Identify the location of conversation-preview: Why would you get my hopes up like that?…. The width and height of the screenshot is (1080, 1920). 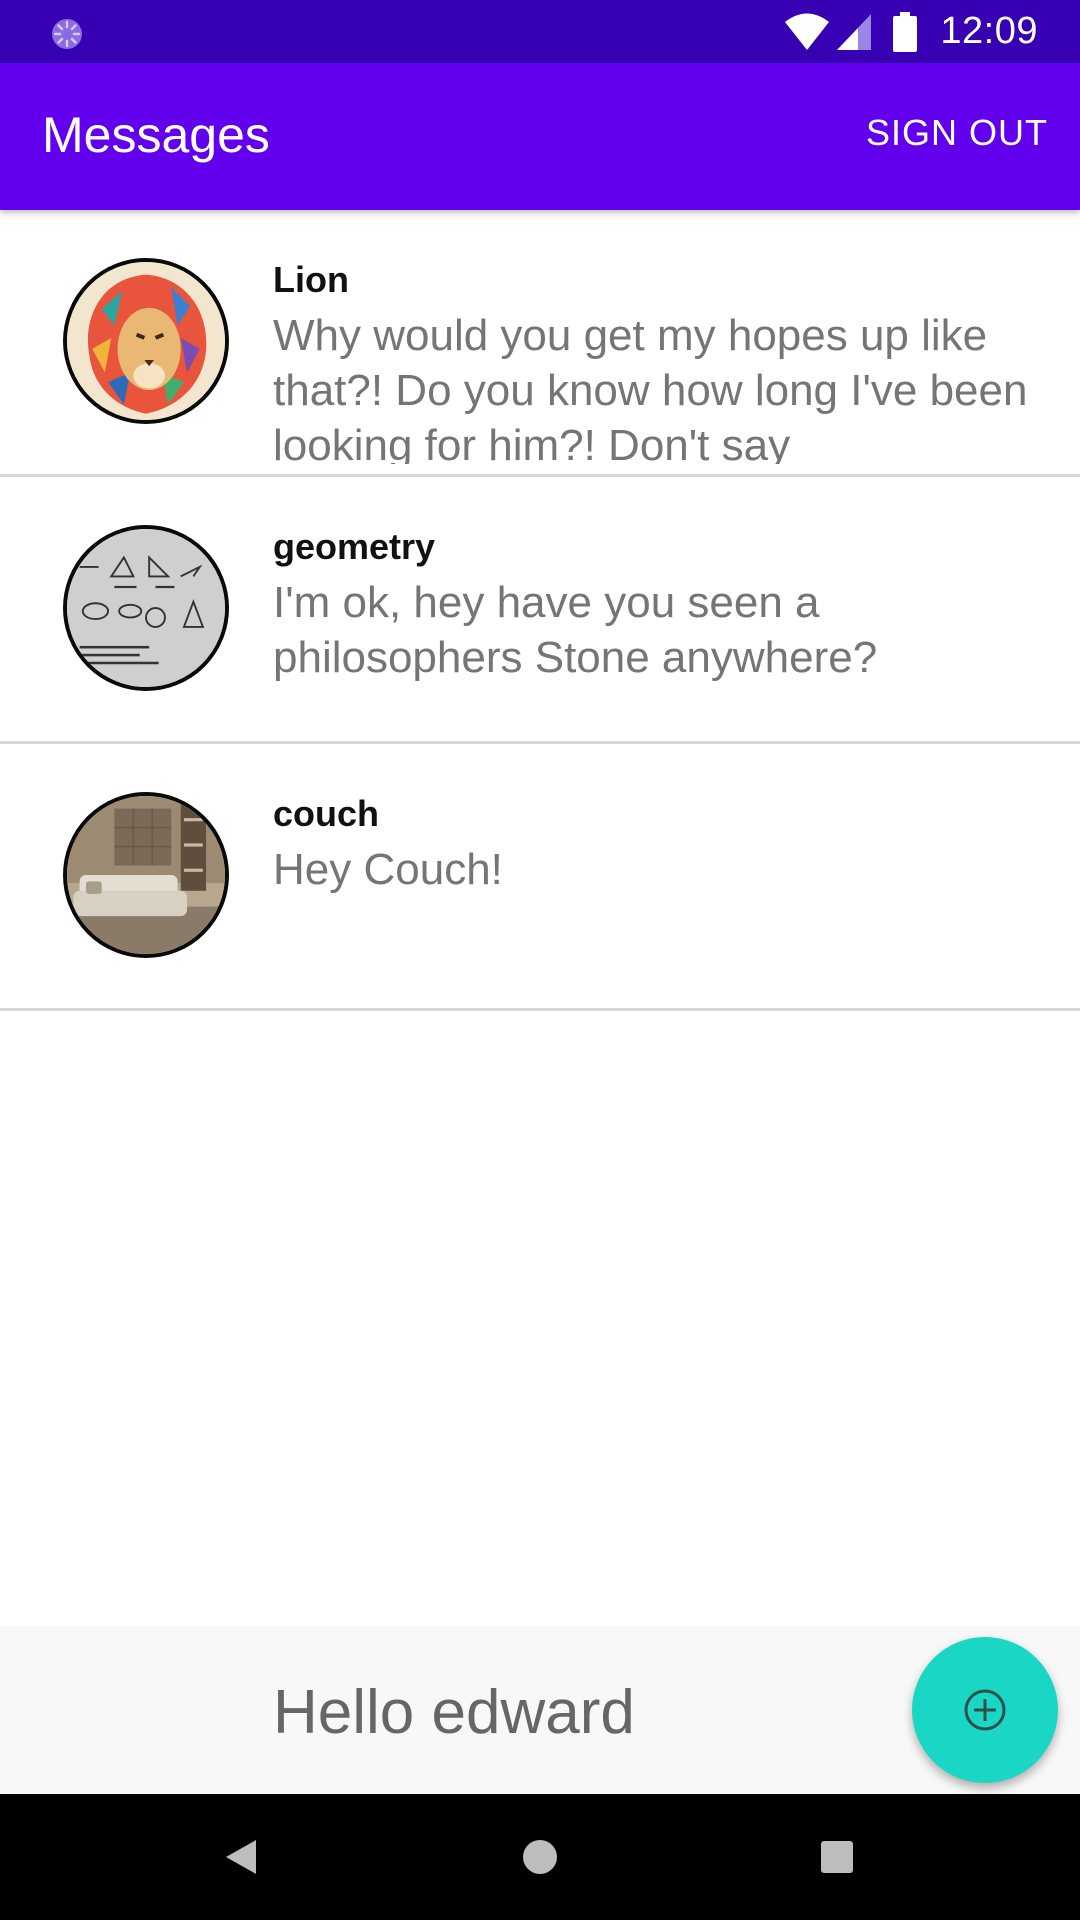
(650, 387).